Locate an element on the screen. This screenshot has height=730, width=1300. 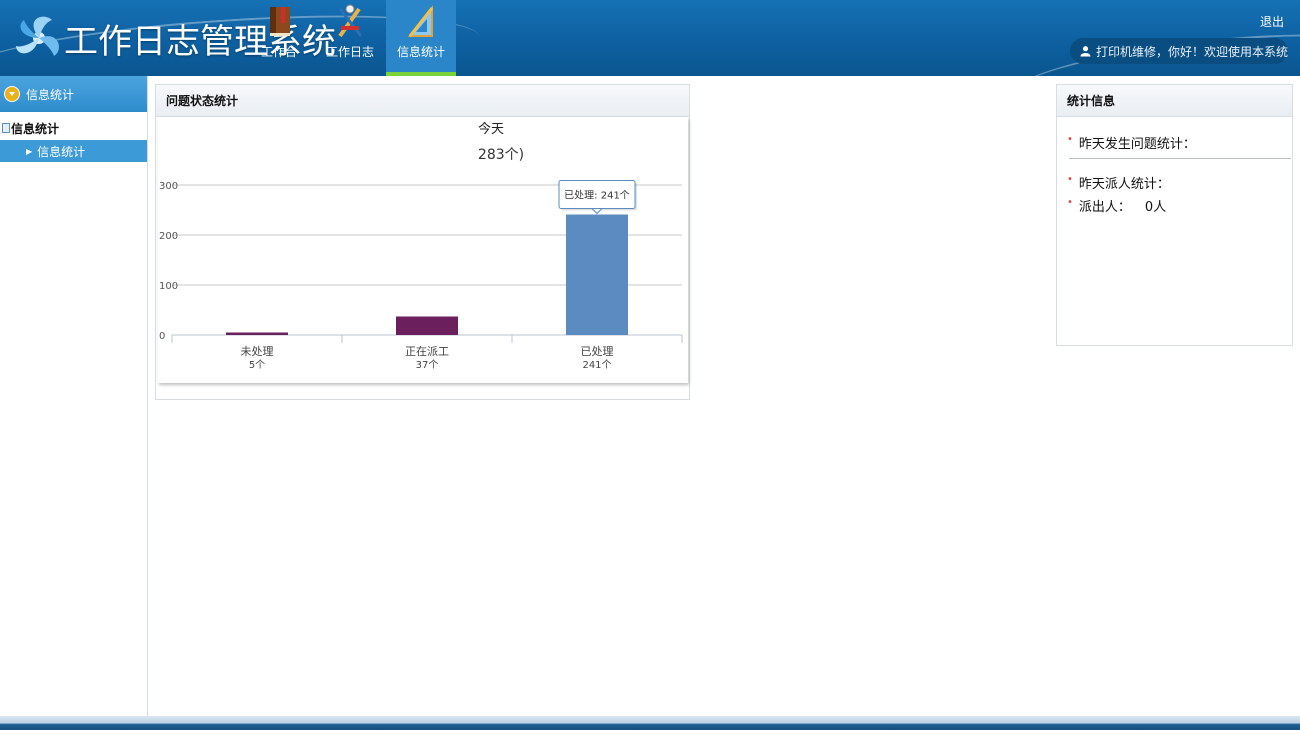
bottom-bar is located at coordinates (650, 723).